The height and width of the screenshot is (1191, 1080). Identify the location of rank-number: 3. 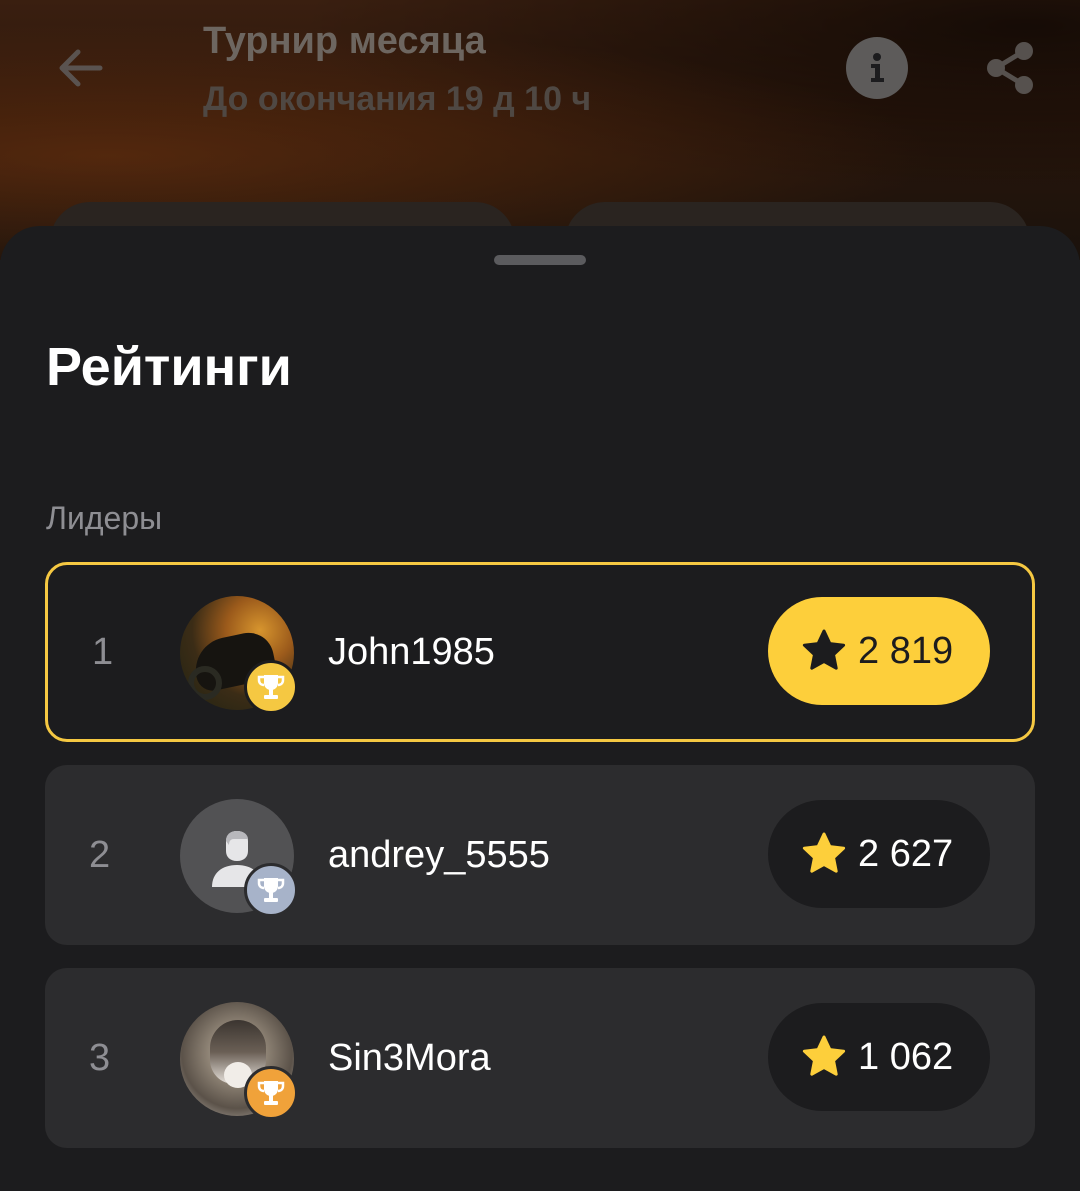
(100, 1057).